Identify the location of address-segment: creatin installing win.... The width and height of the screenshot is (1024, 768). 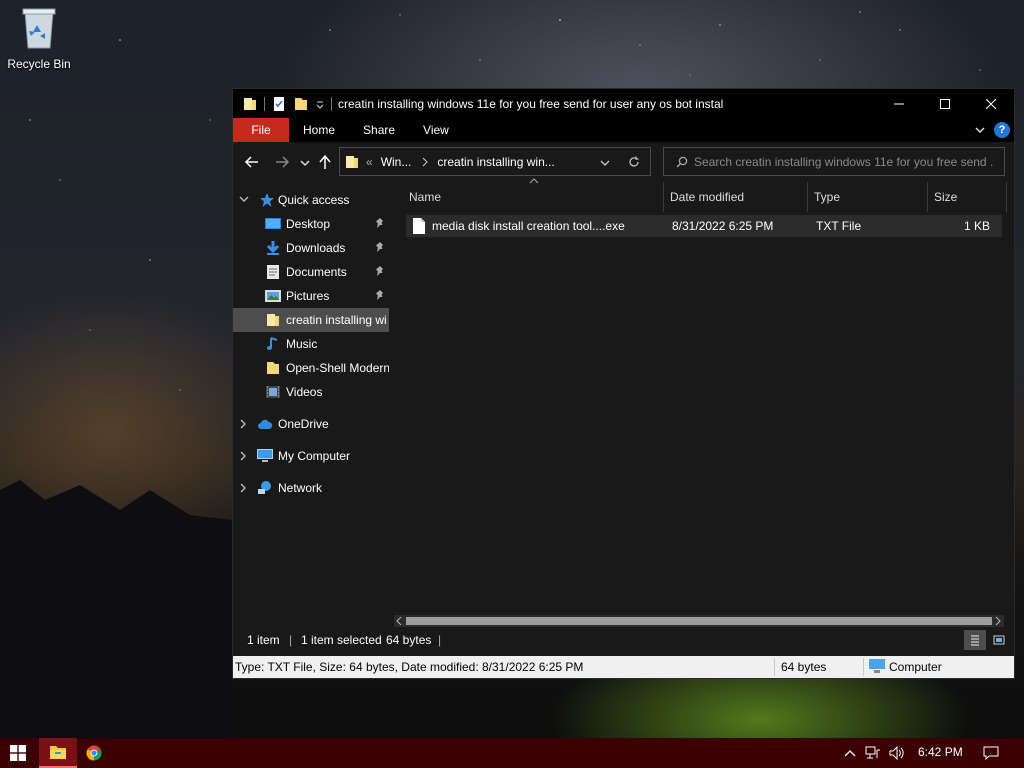
(495, 162).